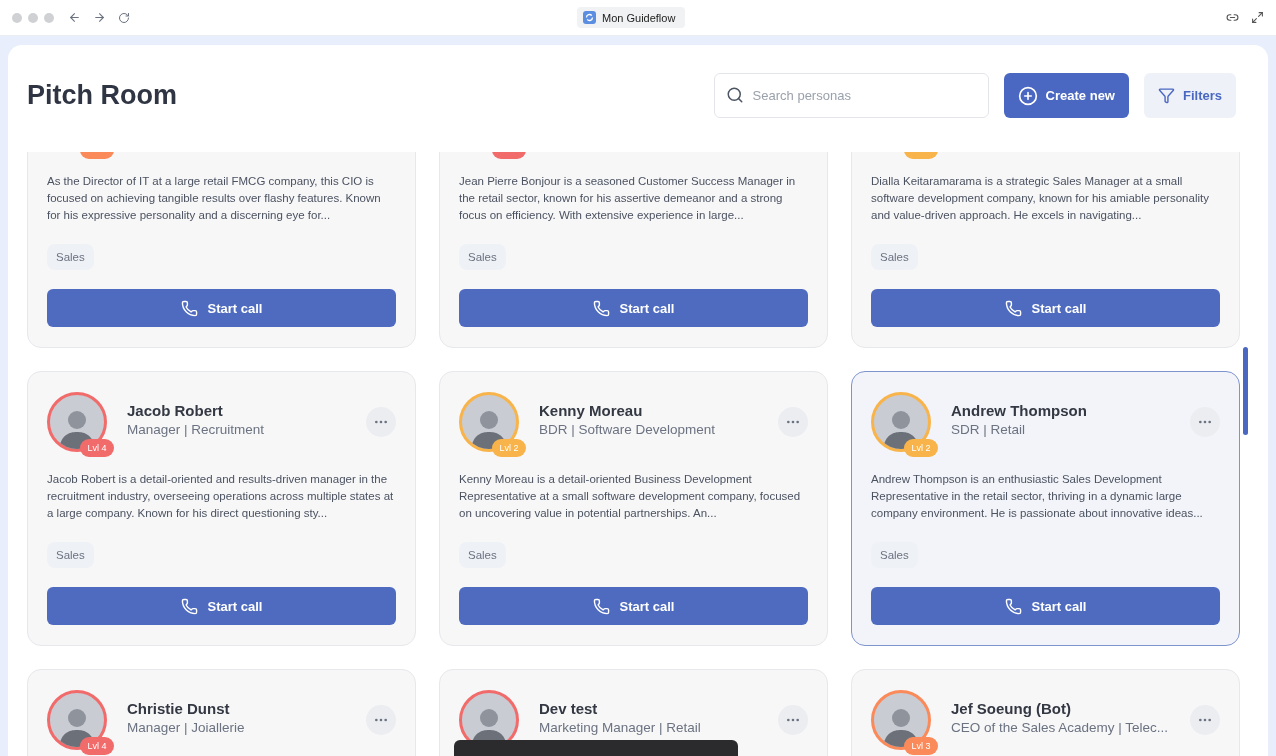  Describe the element at coordinates (1190, 95) in the screenshot. I see `filter-button: Filters` at that location.